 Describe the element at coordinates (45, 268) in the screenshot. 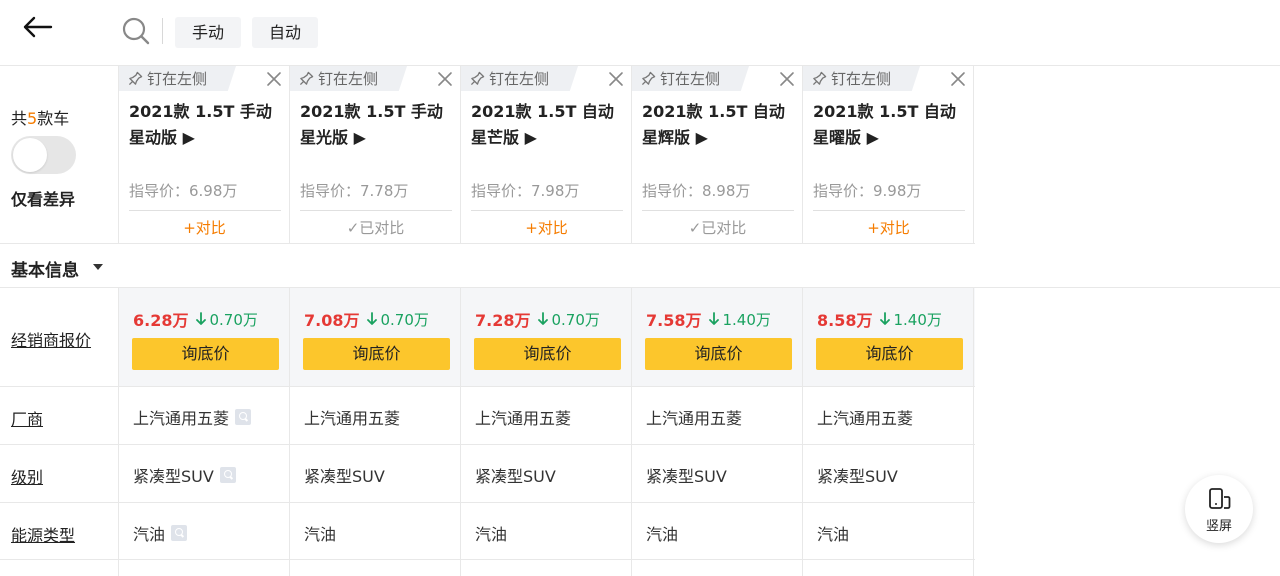

I see `section-title: 基本信息` at that location.